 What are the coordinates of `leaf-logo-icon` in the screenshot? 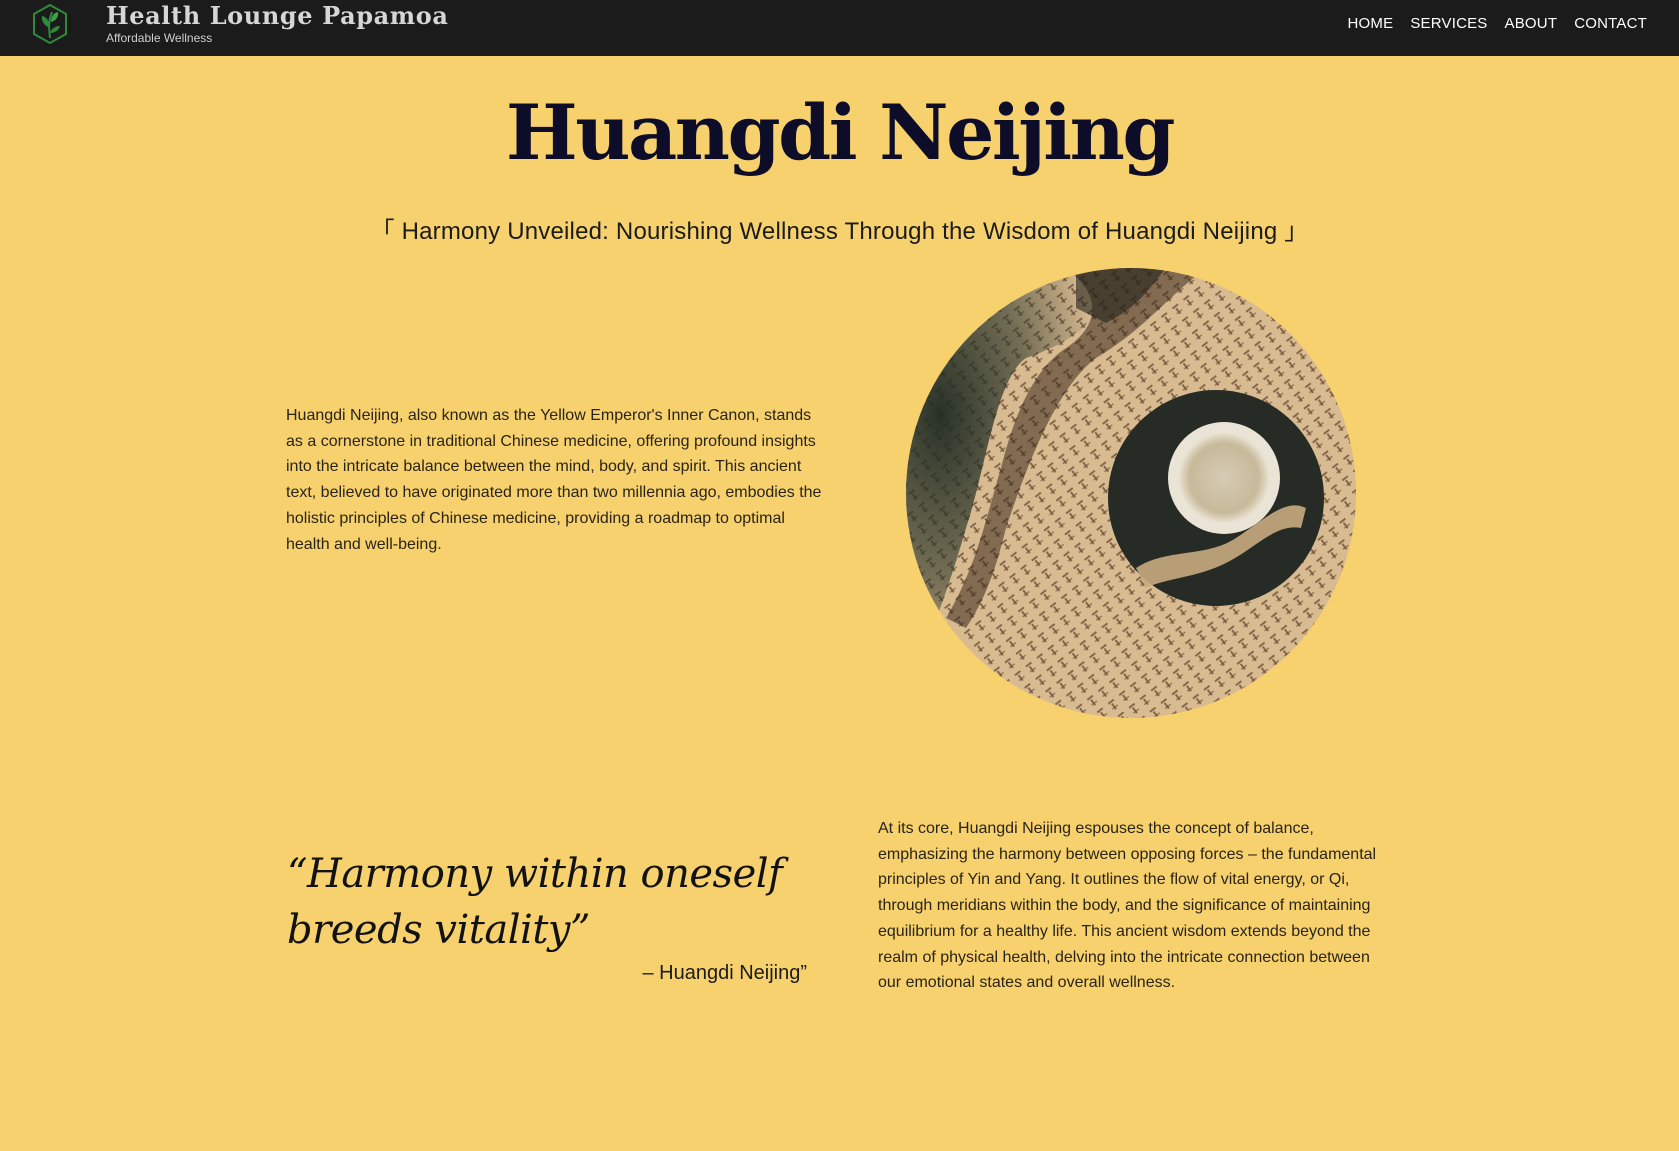 It's located at (50, 24).